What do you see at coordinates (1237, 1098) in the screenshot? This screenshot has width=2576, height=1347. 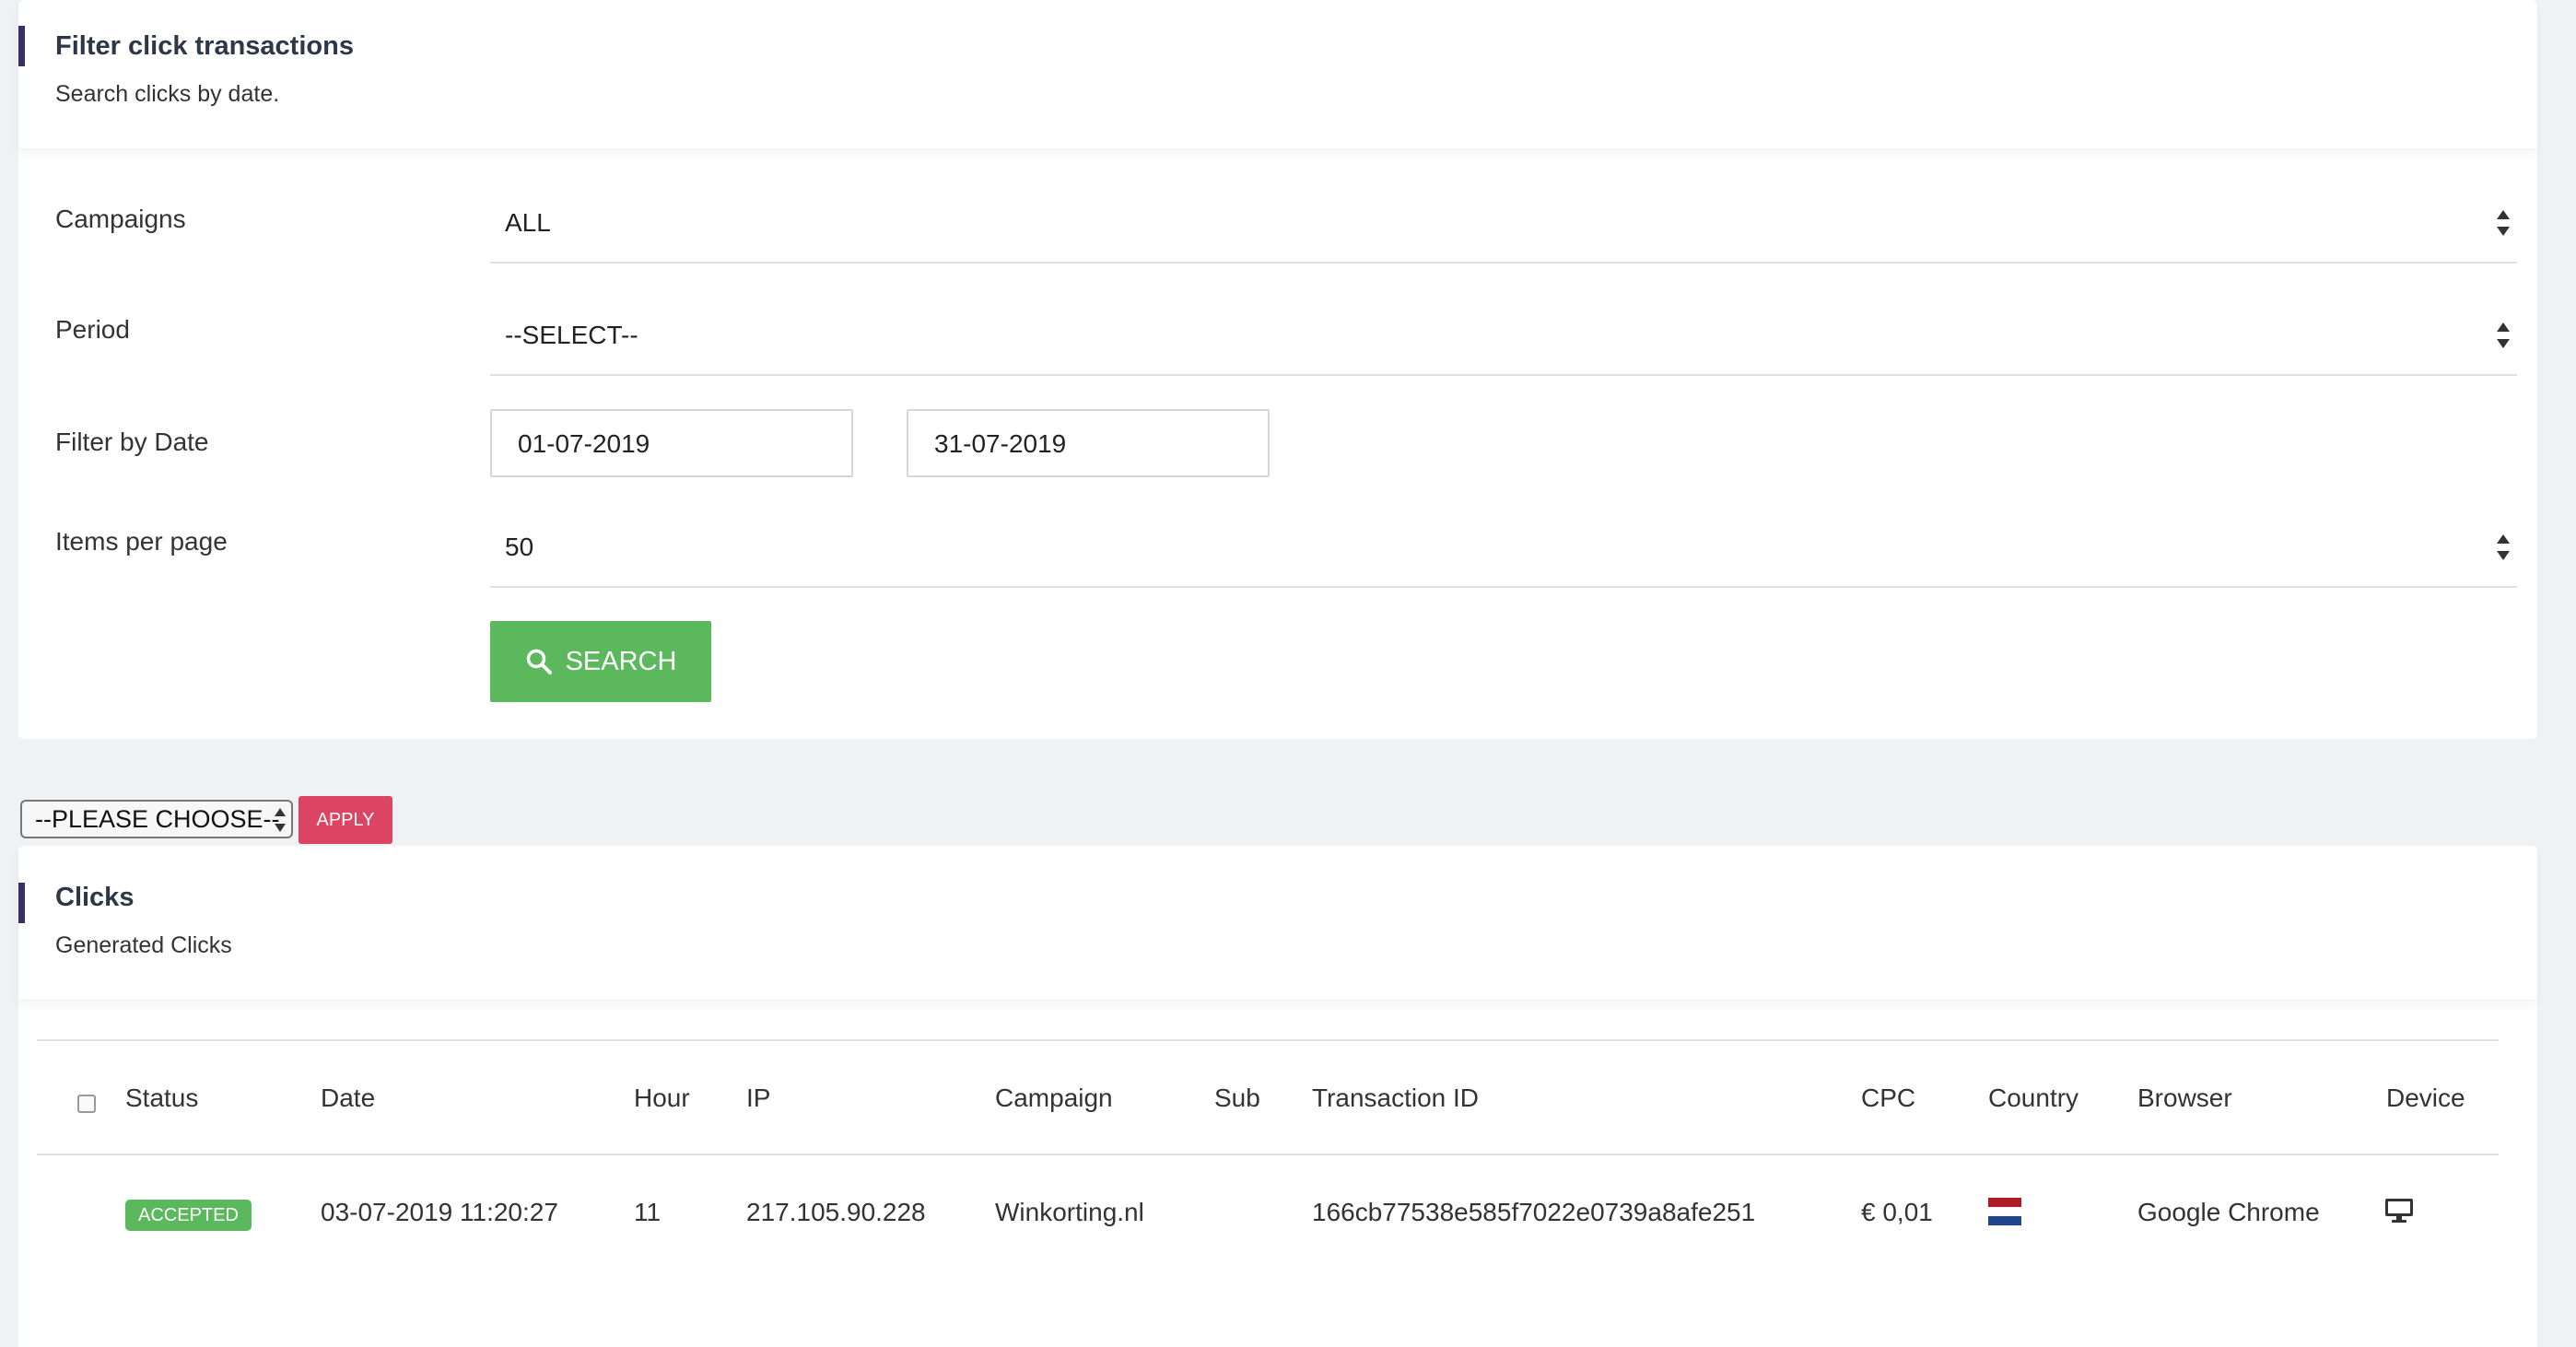 I see `column-header-sub: Sub` at bounding box center [1237, 1098].